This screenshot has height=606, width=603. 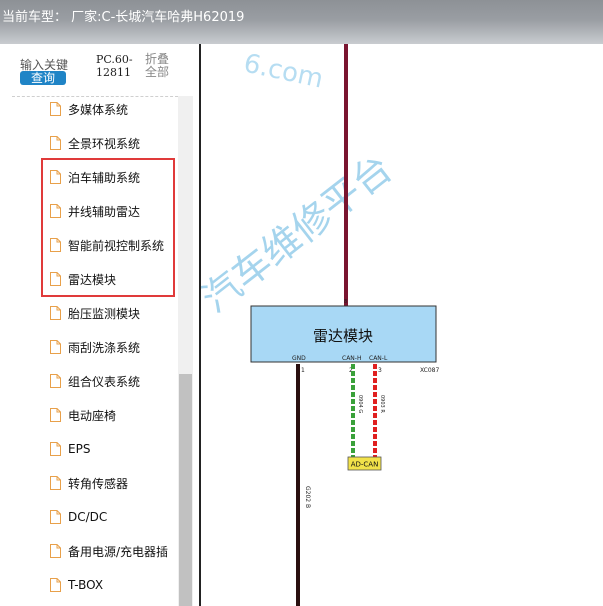 I want to click on tree-item: DC/DC, so click(x=78, y=517).